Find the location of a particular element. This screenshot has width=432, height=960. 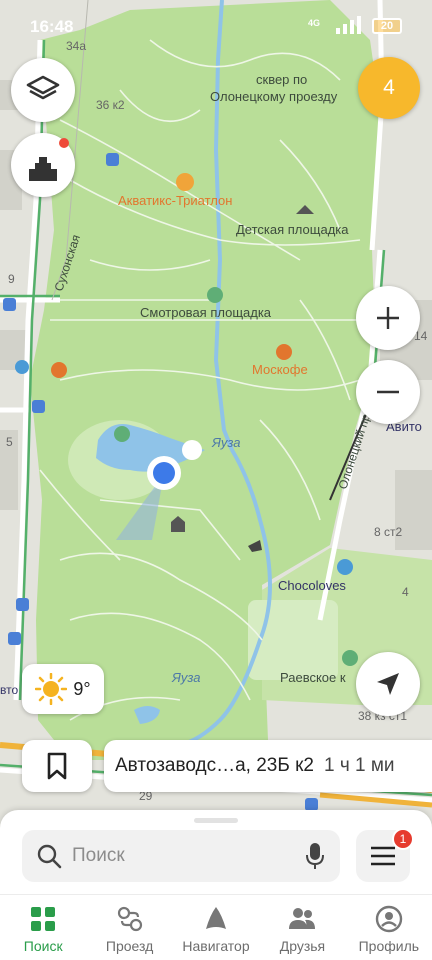

map-label-skver2: Олонецкому проезду is located at coordinates (274, 96).